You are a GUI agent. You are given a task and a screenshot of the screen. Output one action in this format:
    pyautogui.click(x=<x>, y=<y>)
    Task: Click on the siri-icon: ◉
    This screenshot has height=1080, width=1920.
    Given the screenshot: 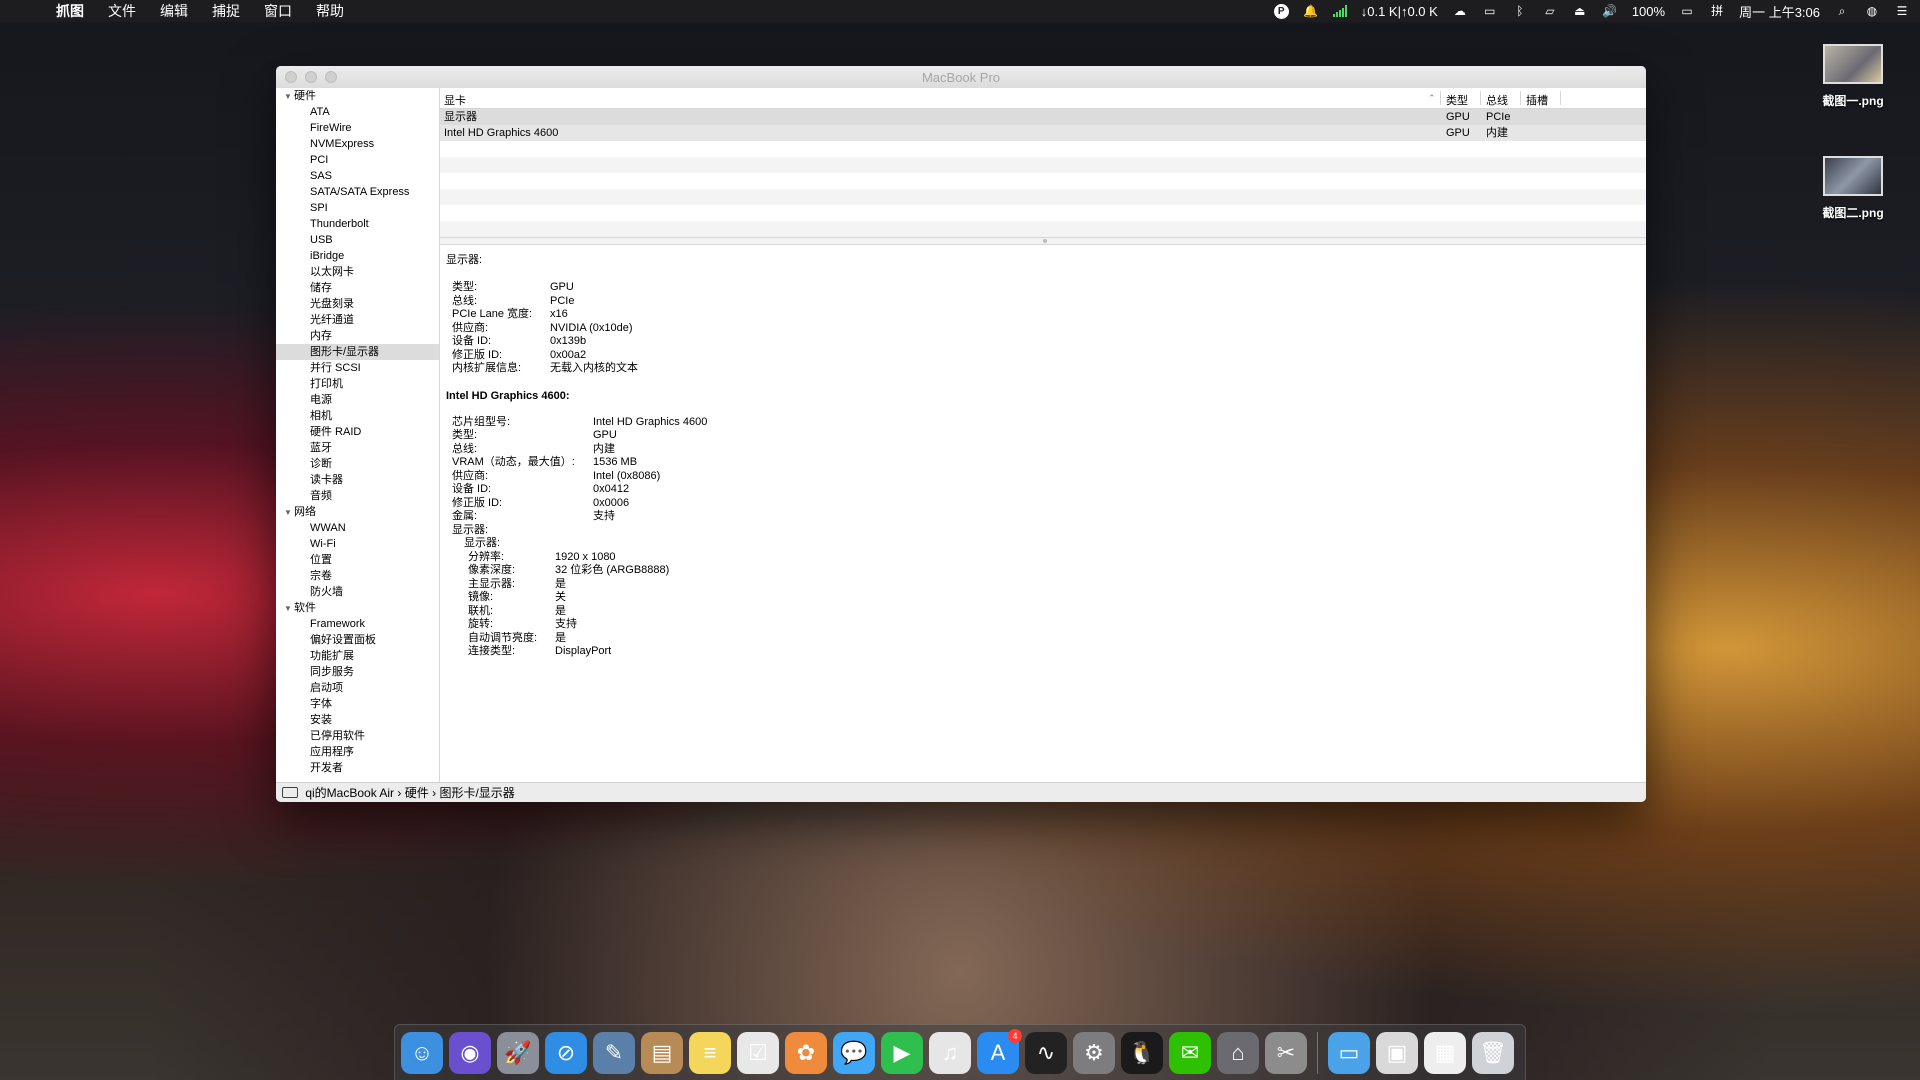 What is the action you would take?
    pyautogui.click(x=470, y=1052)
    